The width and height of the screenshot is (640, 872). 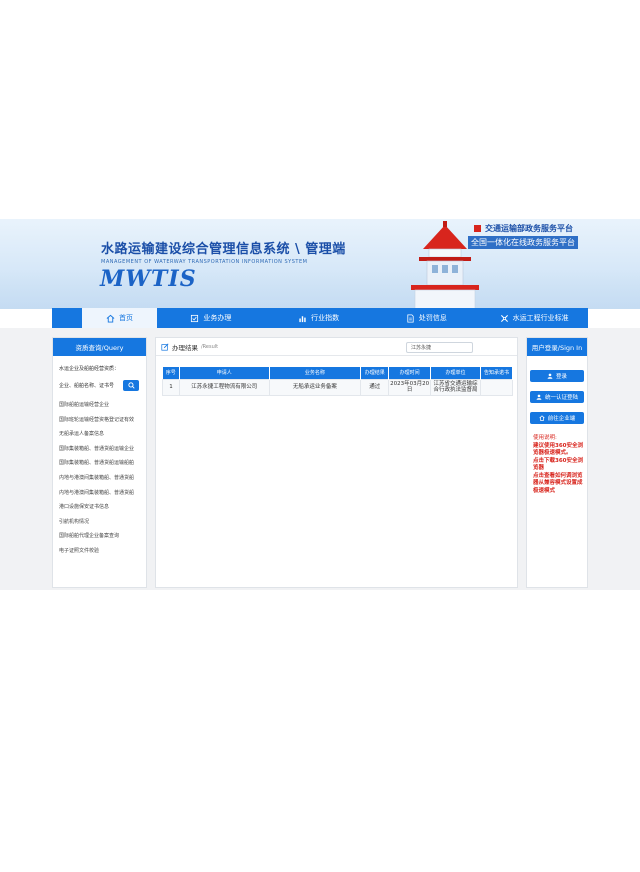 What do you see at coordinates (325, 318) in the screenshot?
I see `nav-label: 行业指数` at bounding box center [325, 318].